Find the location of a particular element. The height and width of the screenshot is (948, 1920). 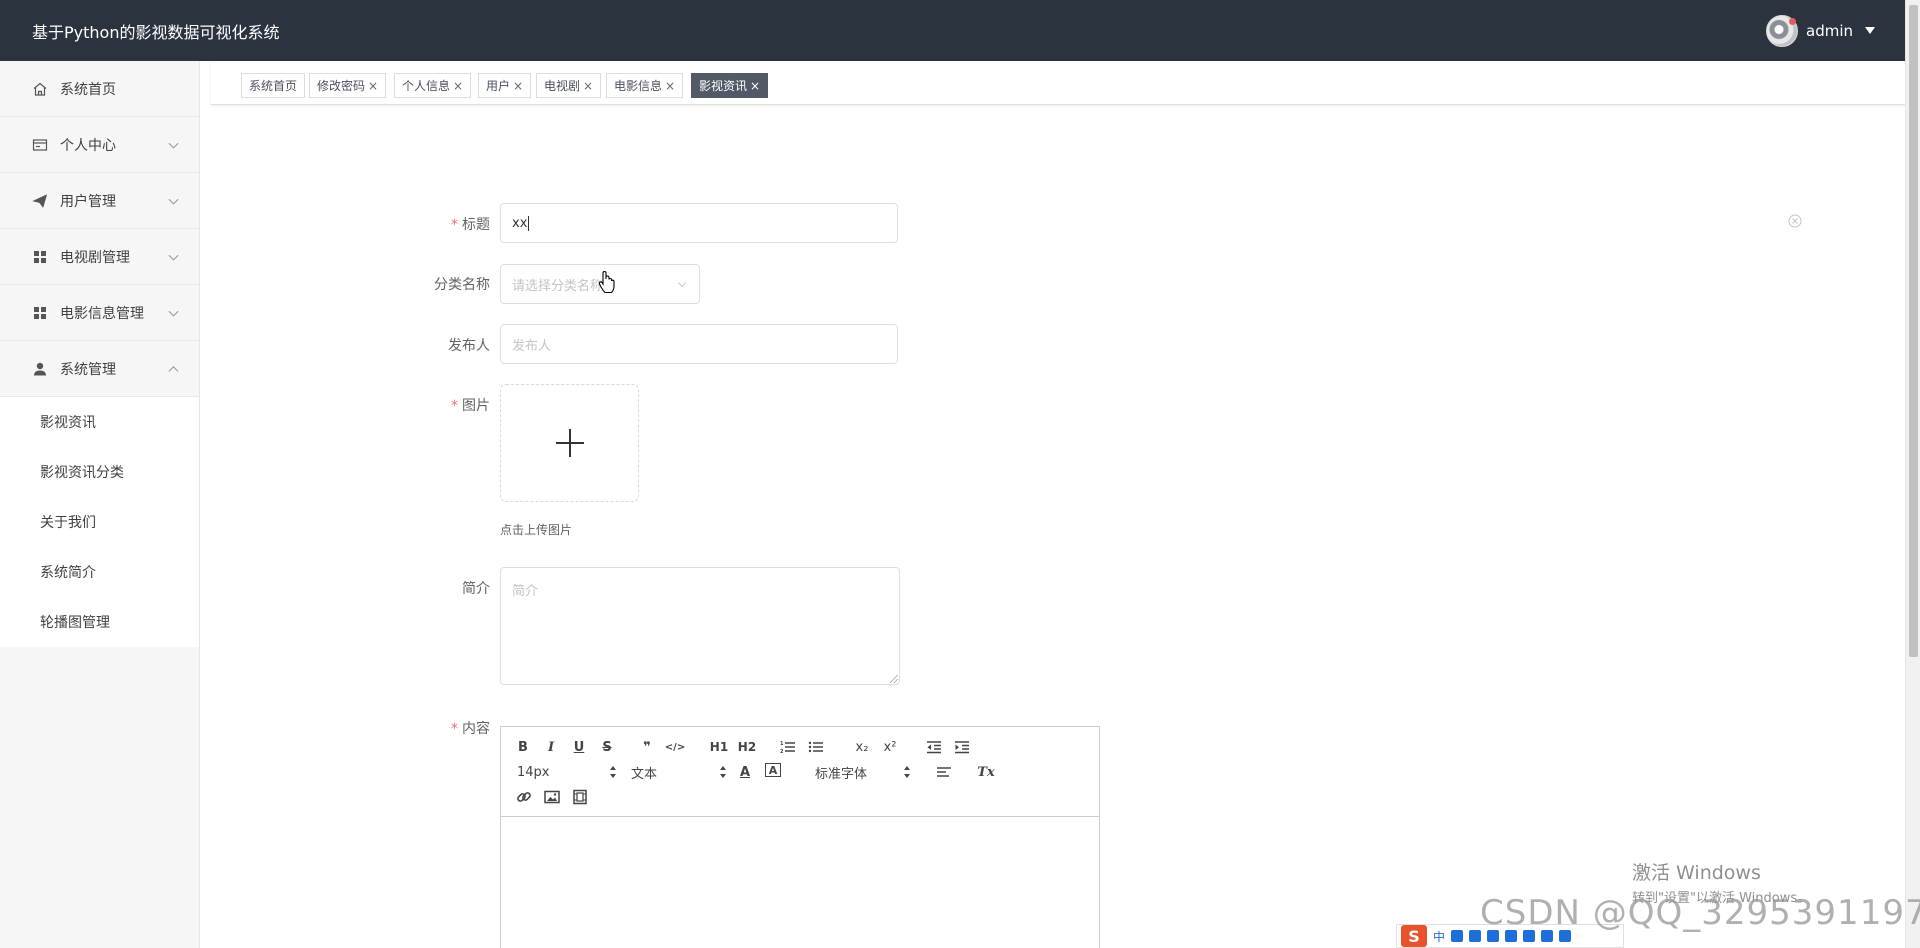

title-input-value: xx is located at coordinates (520, 223).